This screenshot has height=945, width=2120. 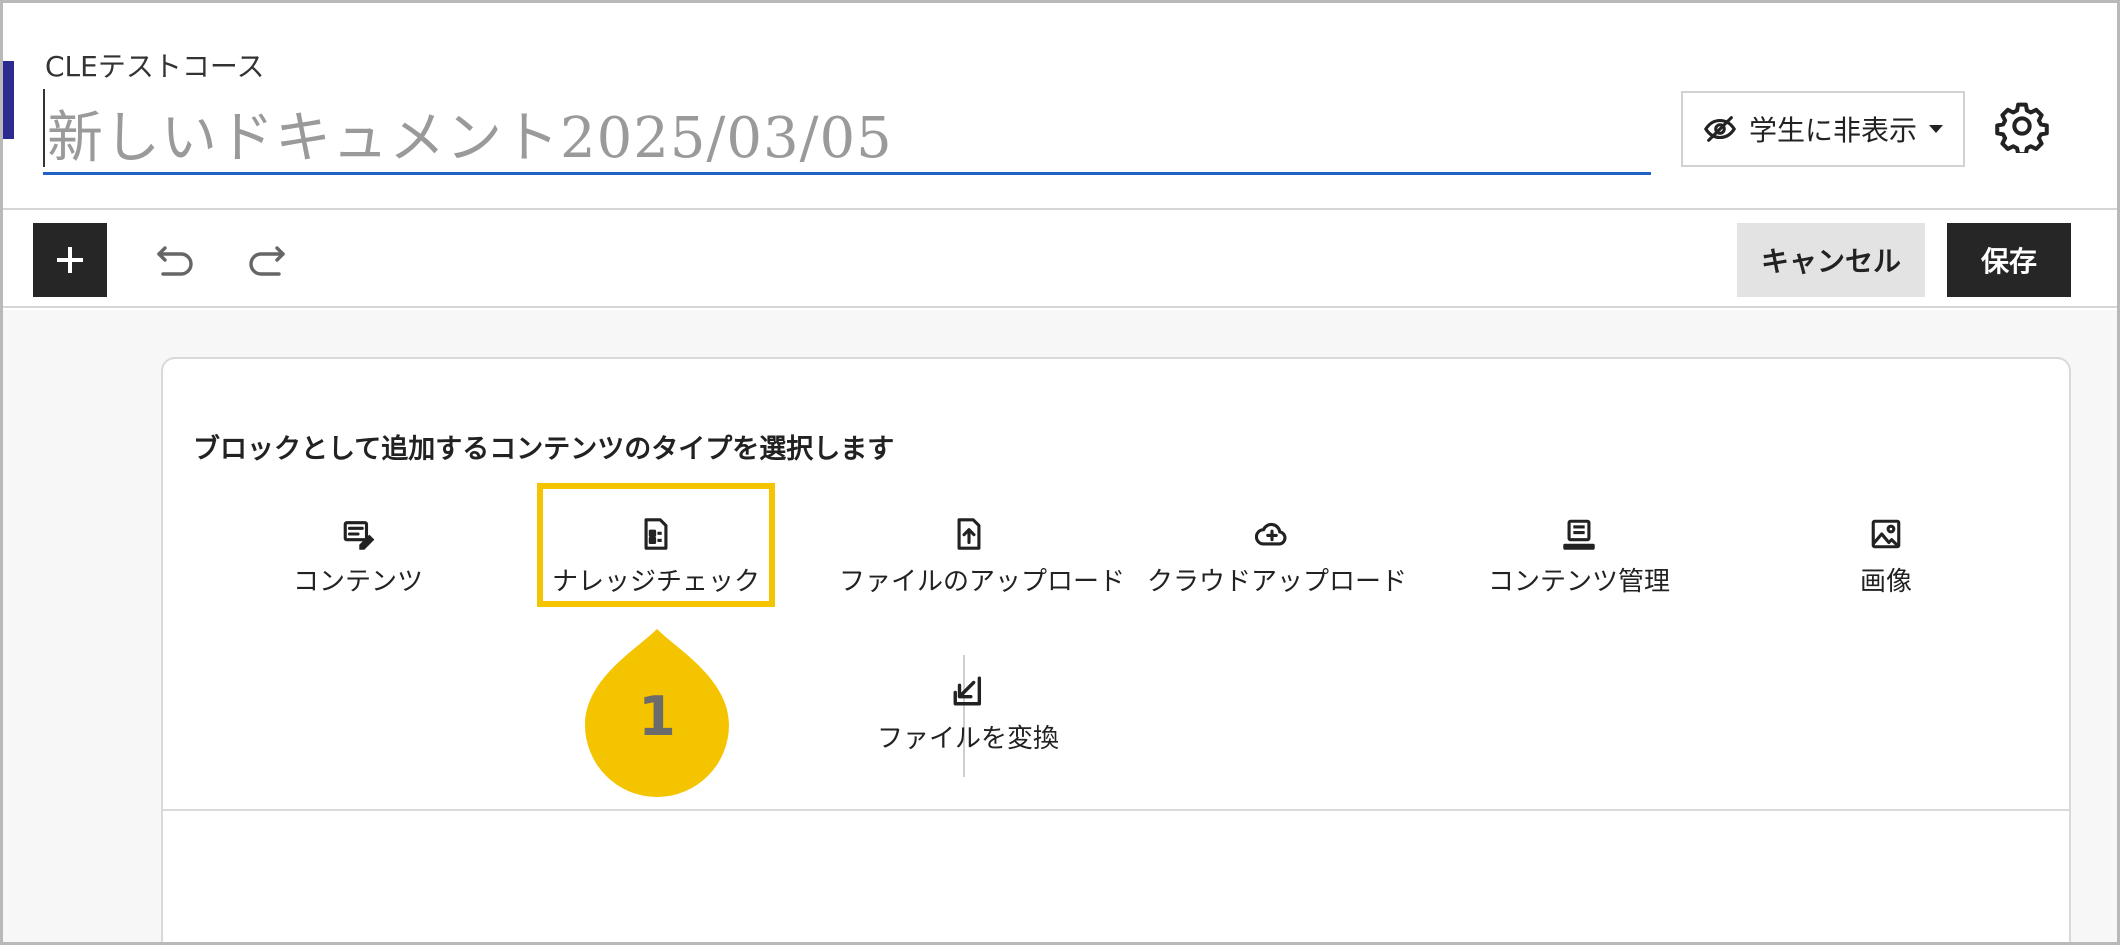 I want to click on cancel-button: キャンセル, so click(x=1831, y=260).